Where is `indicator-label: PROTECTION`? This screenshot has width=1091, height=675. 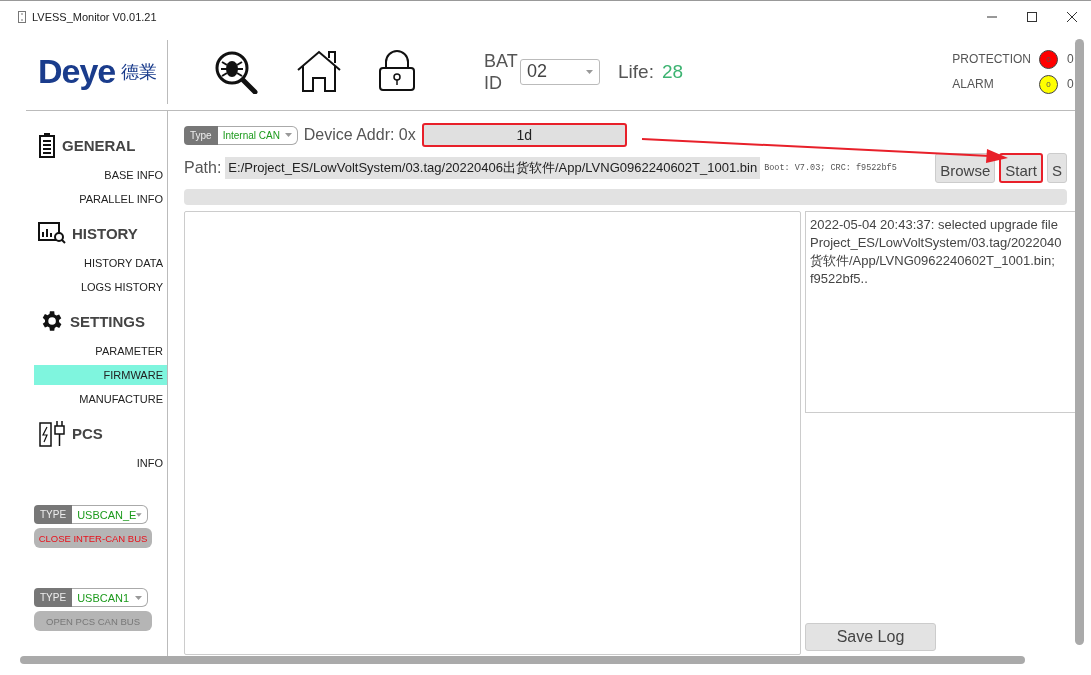 indicator-label: PROTECTION is located at coordinates (991, 59).